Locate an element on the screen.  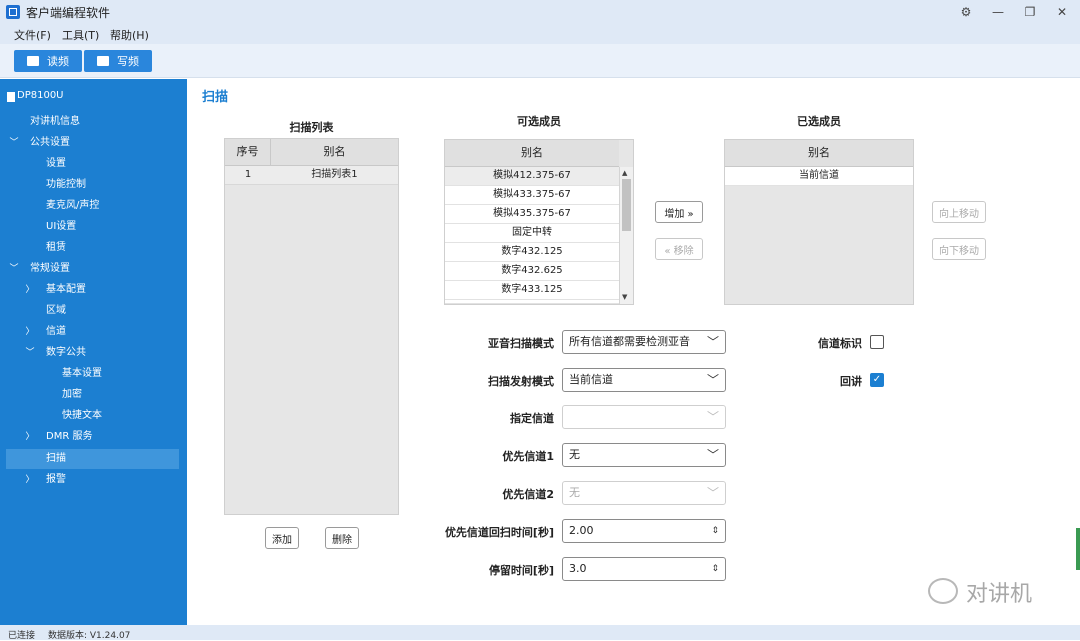
scroll-down-arrow-icon: ▼ is located at coordinates (626, 297).